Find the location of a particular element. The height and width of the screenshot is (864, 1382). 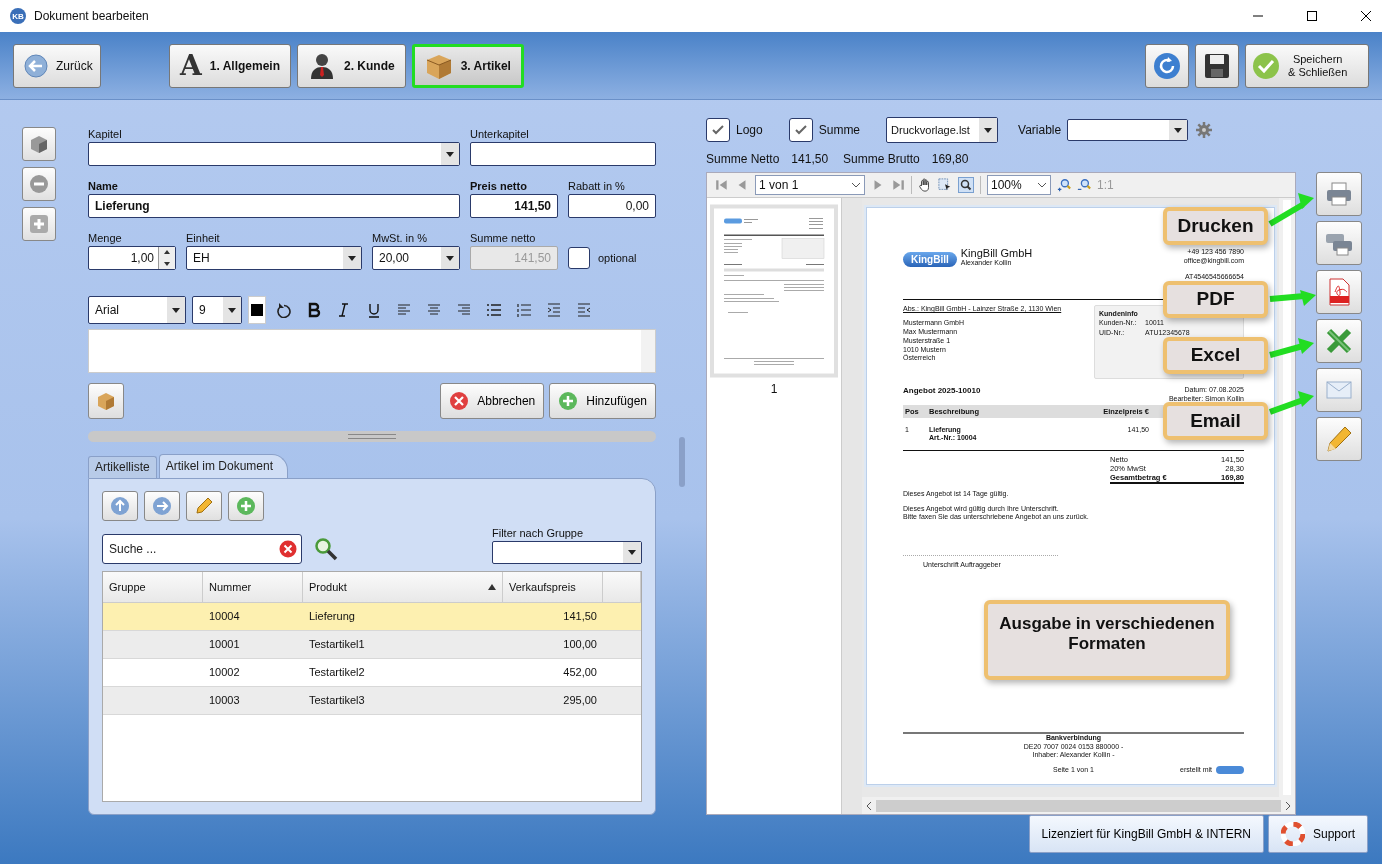

check-icon is located at coordinates (718, 130).